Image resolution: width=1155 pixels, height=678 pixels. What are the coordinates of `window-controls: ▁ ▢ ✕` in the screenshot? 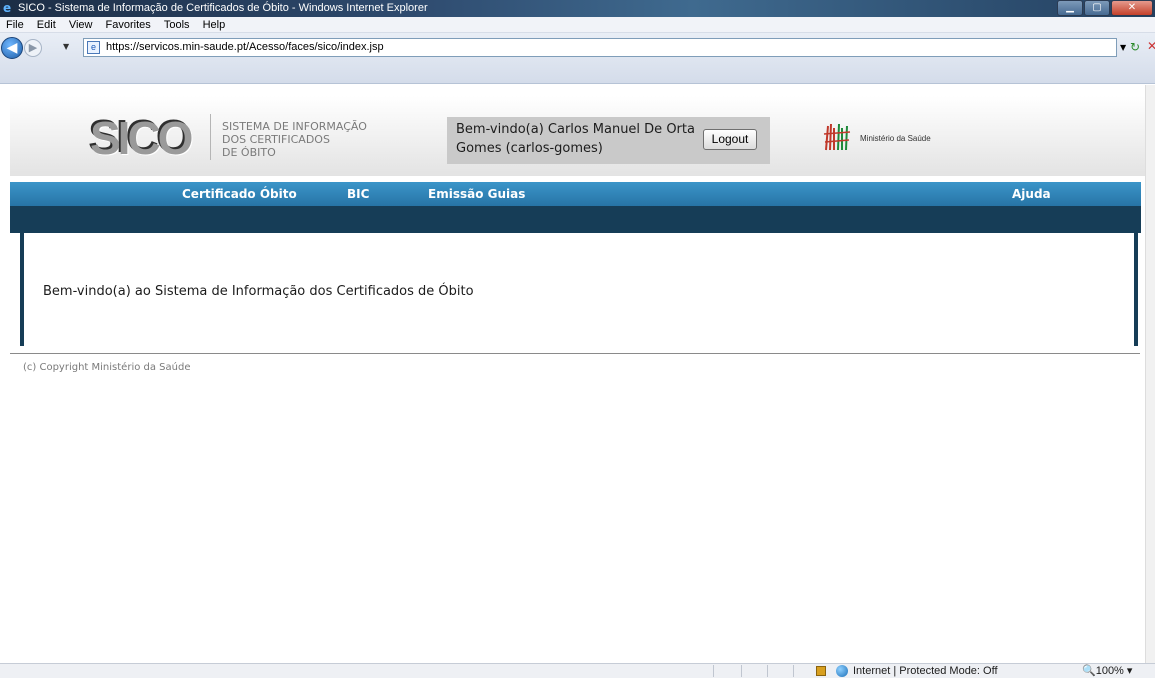 It's located at (1104, 8).